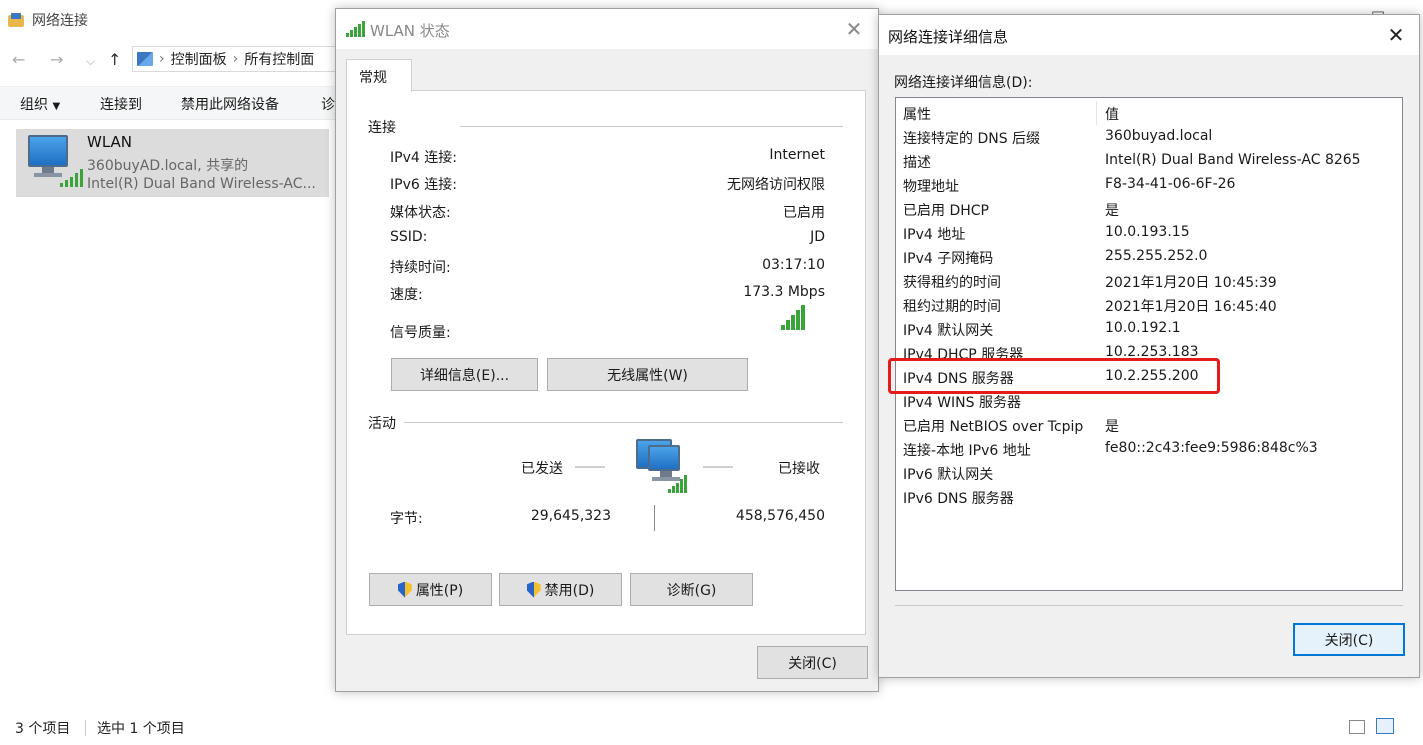 Image resolution: width=1423 pixels, height=745 pixels. Describe the element at coordinates (607, 29) in the screenshot. I see `wlan-titlebar: WLAN 状态 ✕` at that location.